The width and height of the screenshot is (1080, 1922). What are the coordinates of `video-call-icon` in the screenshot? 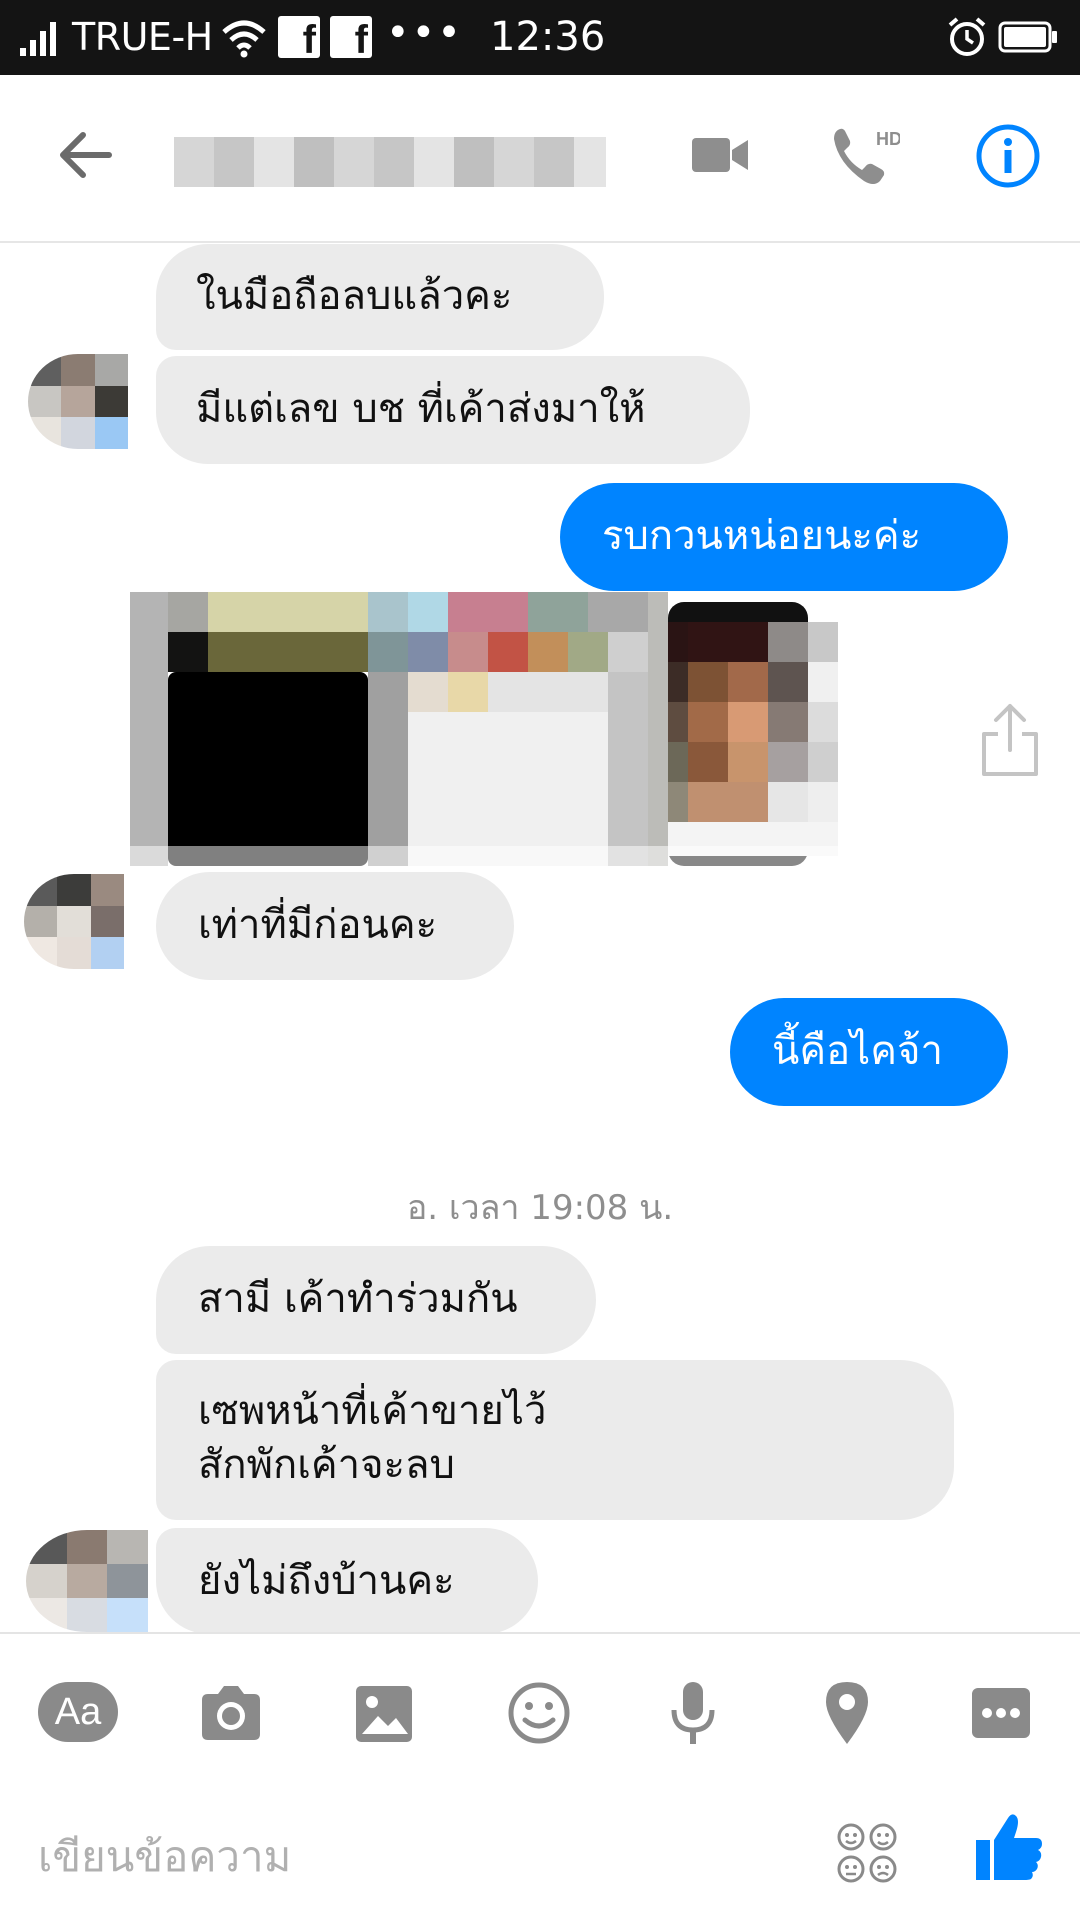 It's located at (720, 155).